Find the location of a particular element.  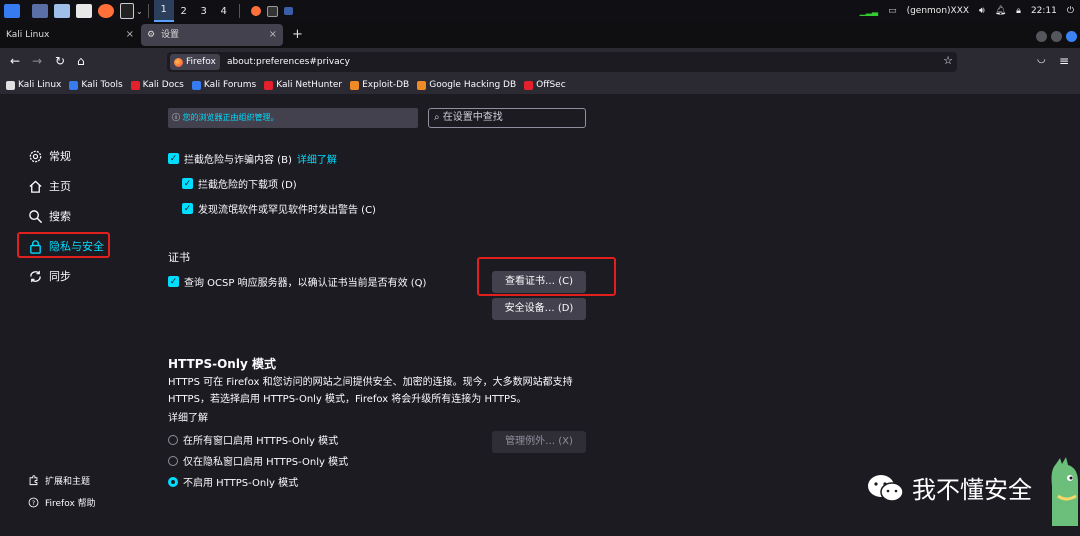

sidebar-item-home: 主页 is located at coordinates (49, 186).